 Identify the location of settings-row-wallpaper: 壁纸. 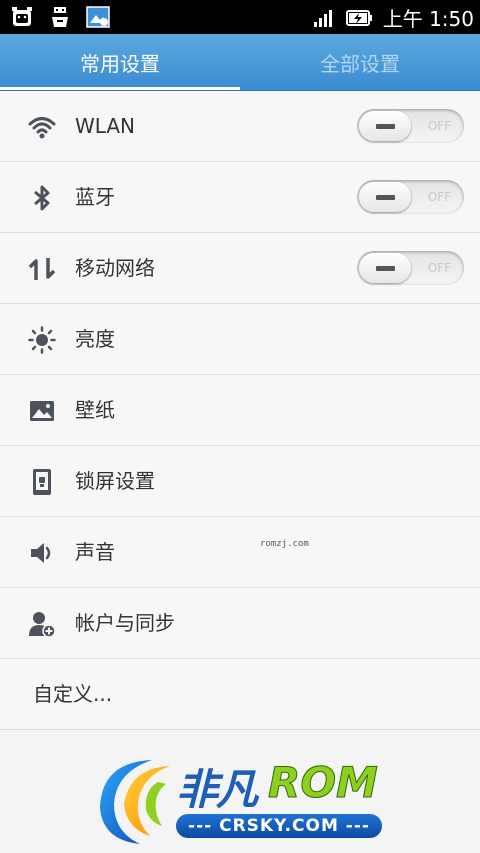
(240, 410).